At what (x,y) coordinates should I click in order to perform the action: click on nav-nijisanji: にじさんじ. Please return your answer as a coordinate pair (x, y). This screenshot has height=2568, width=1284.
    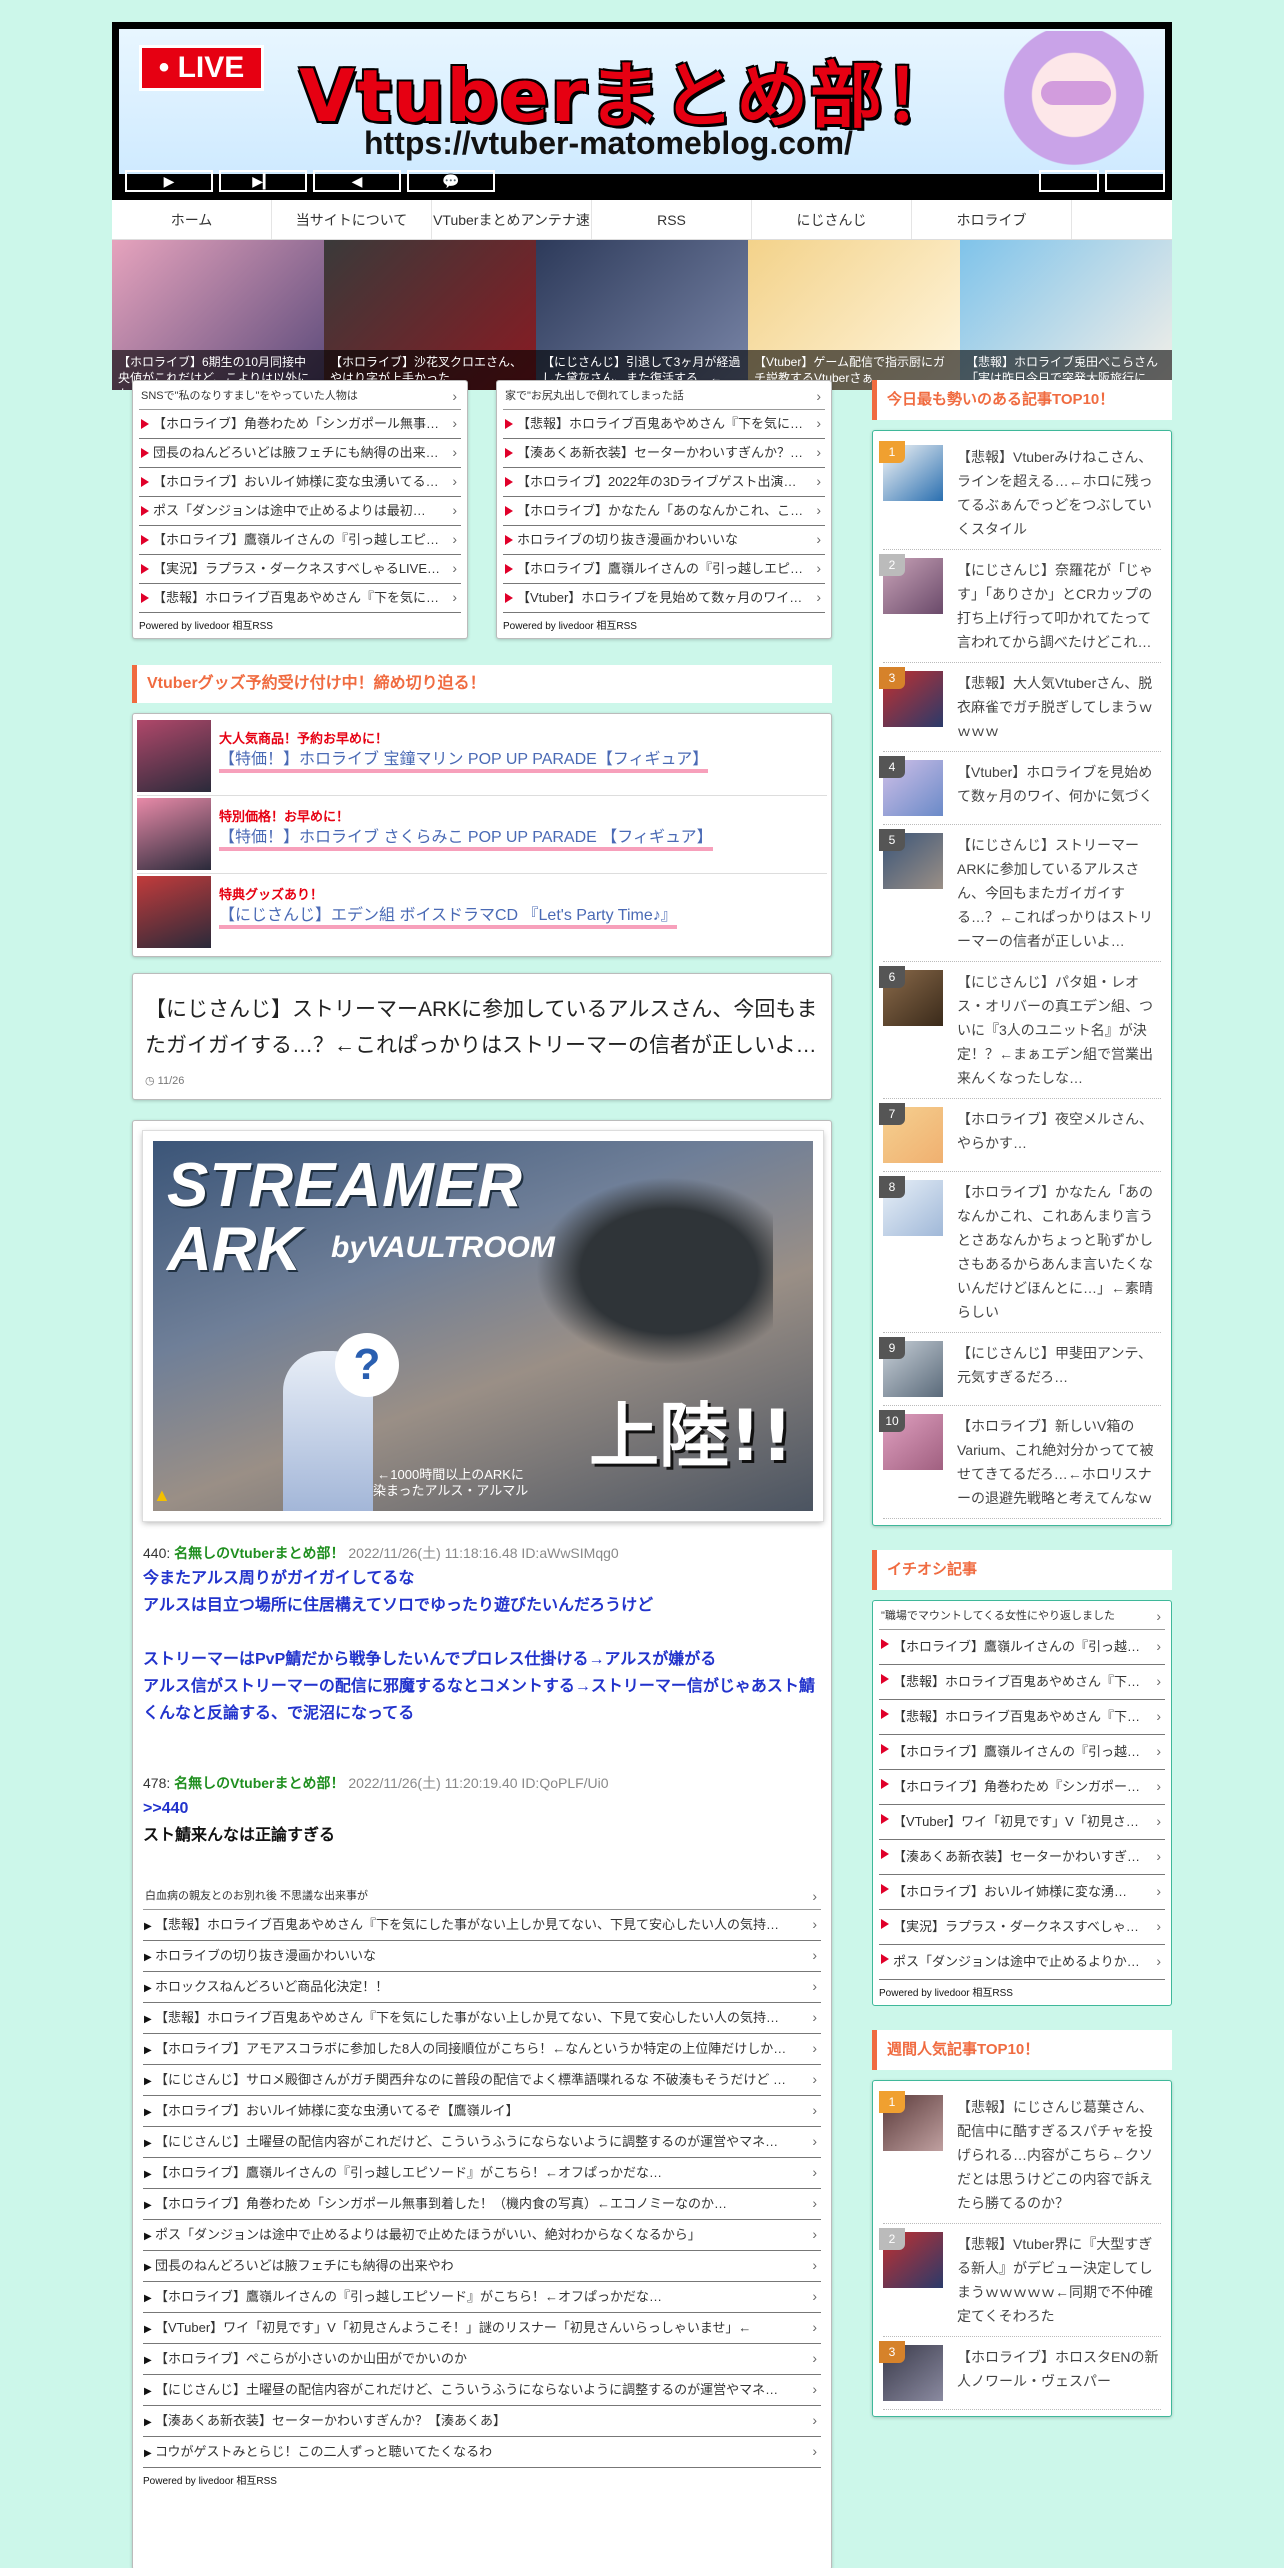
    Looking at the image, I should click on (832, 219).